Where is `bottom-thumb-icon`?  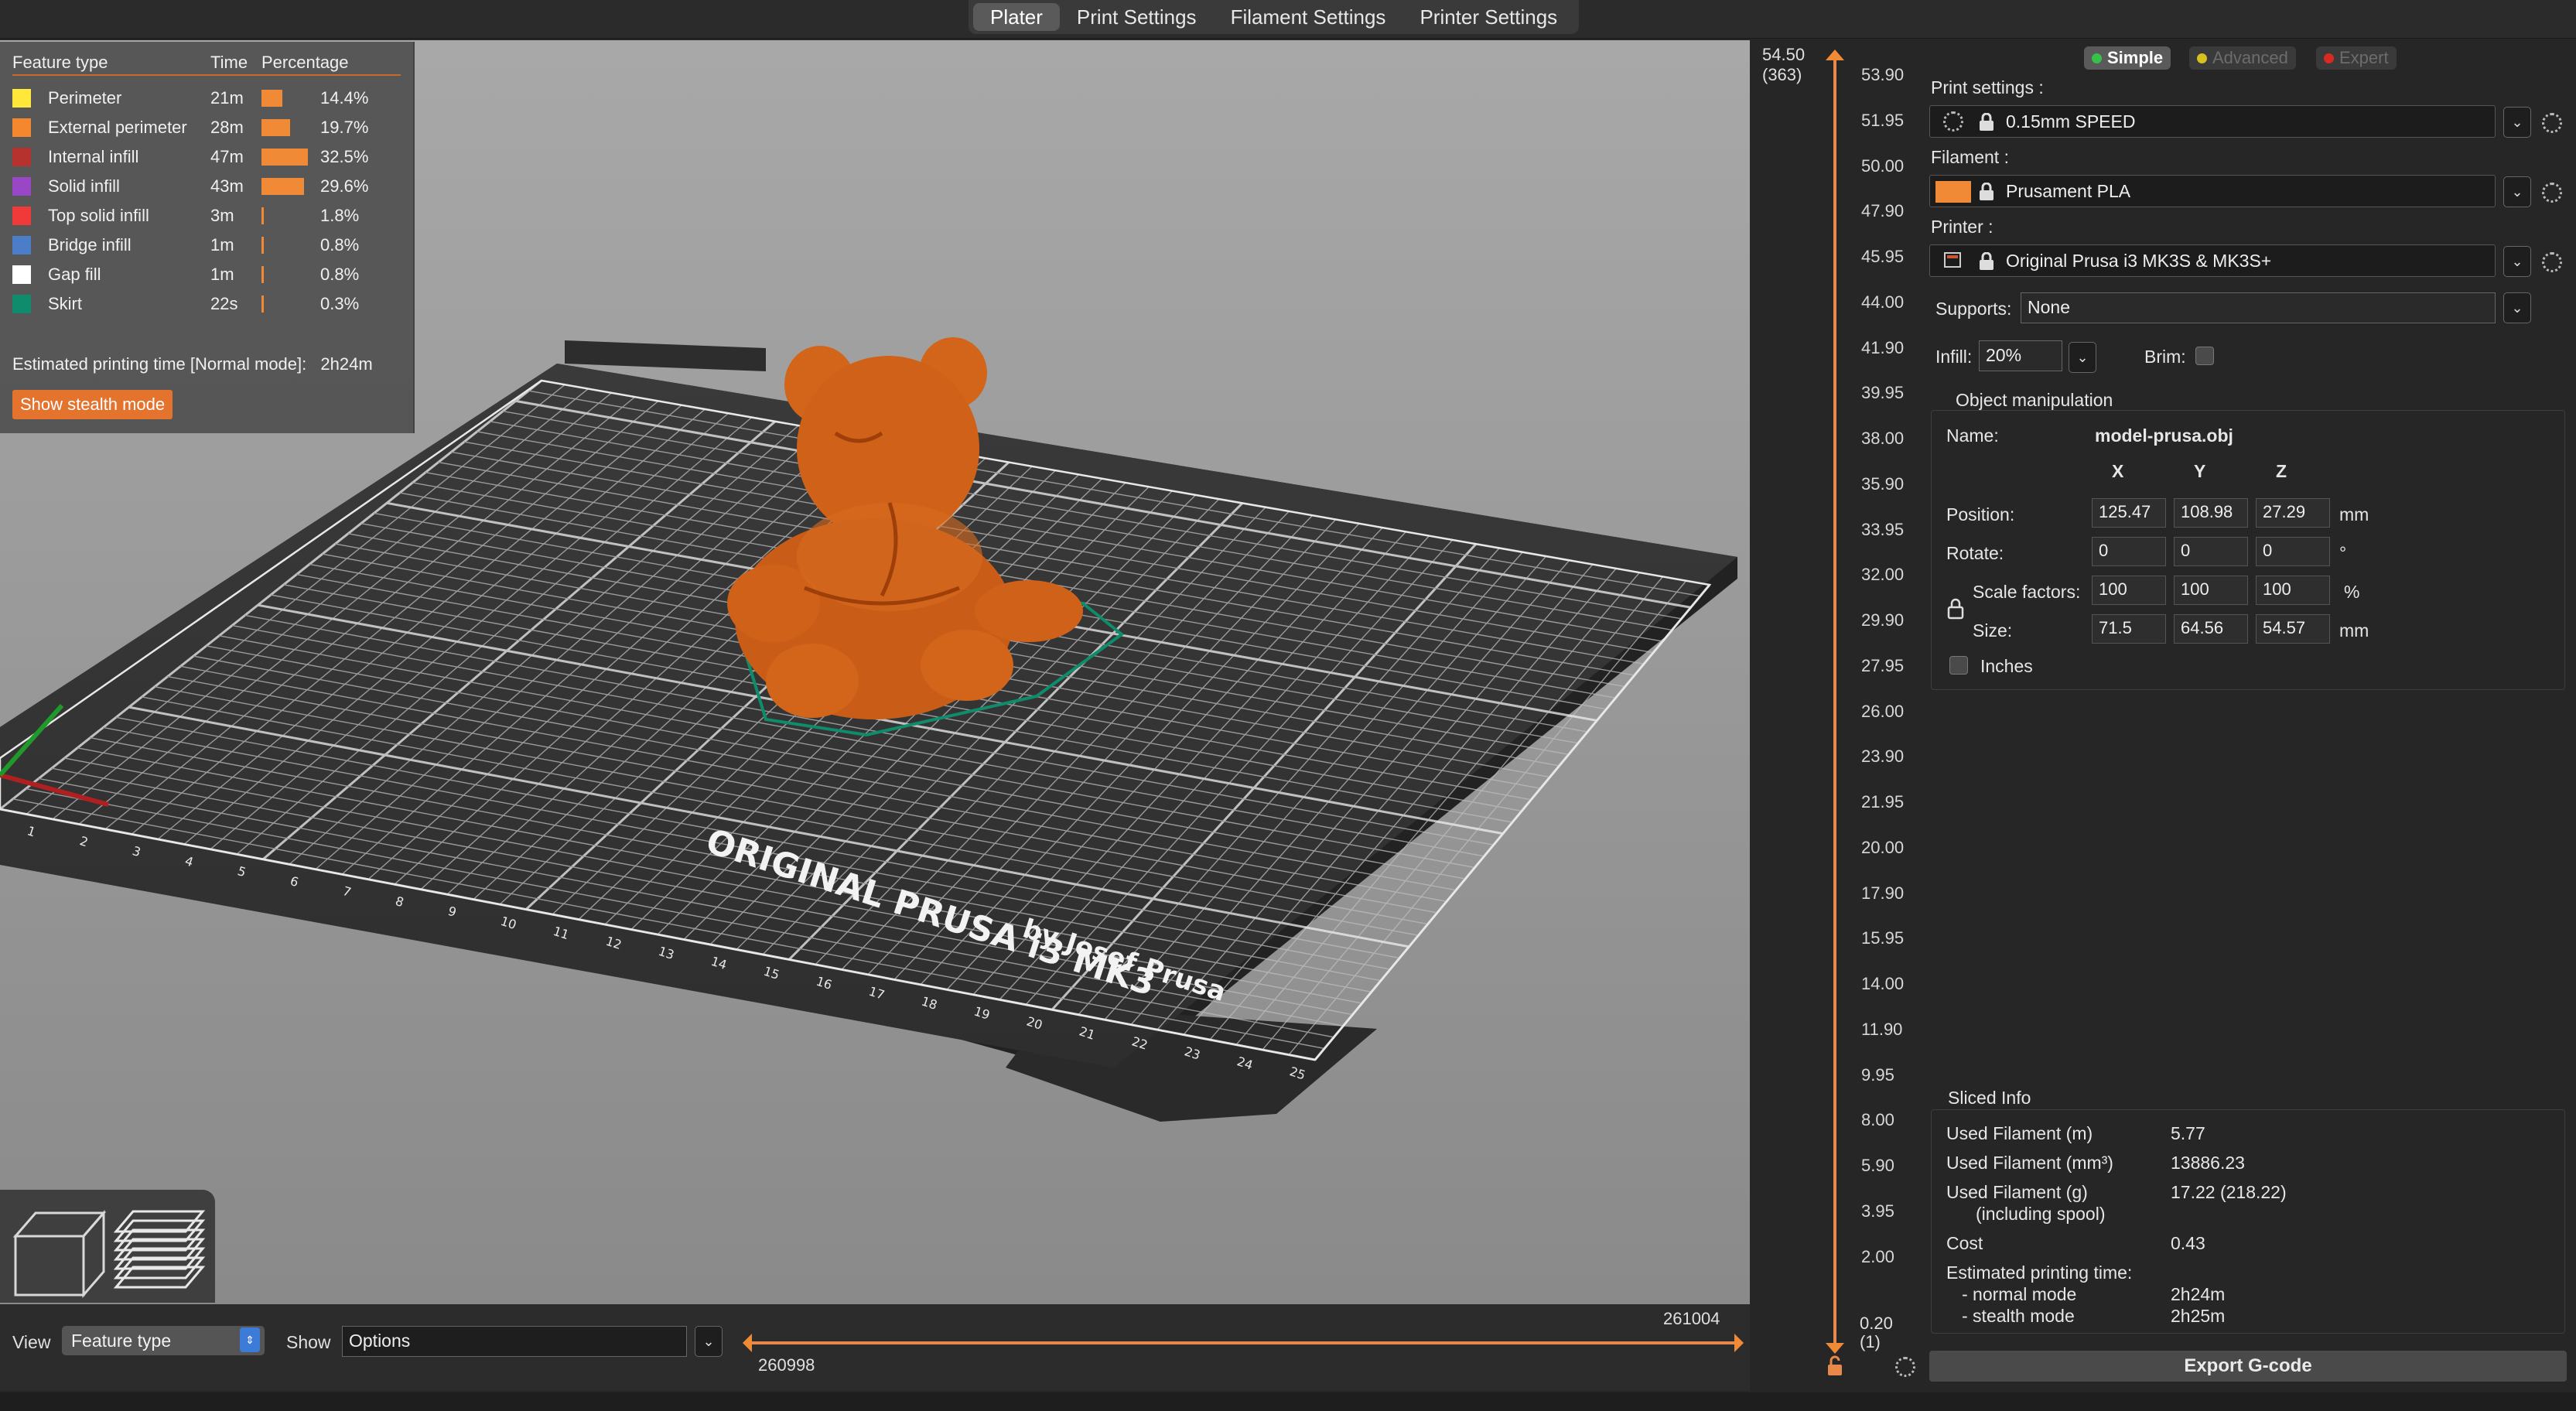 bottom-thumb-icon is located at coordinates (1835, 1348).